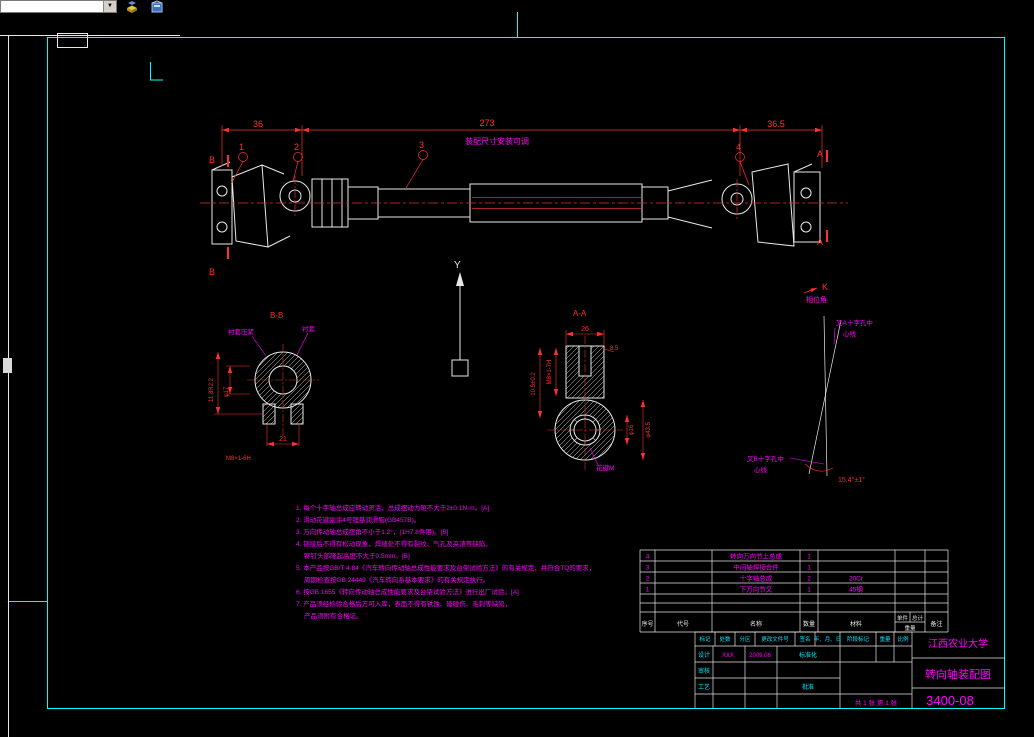  What do you see at coordinates (704, 671) in the screenshot?
I see `role-check: 审核` at bounding box center [704, 671].